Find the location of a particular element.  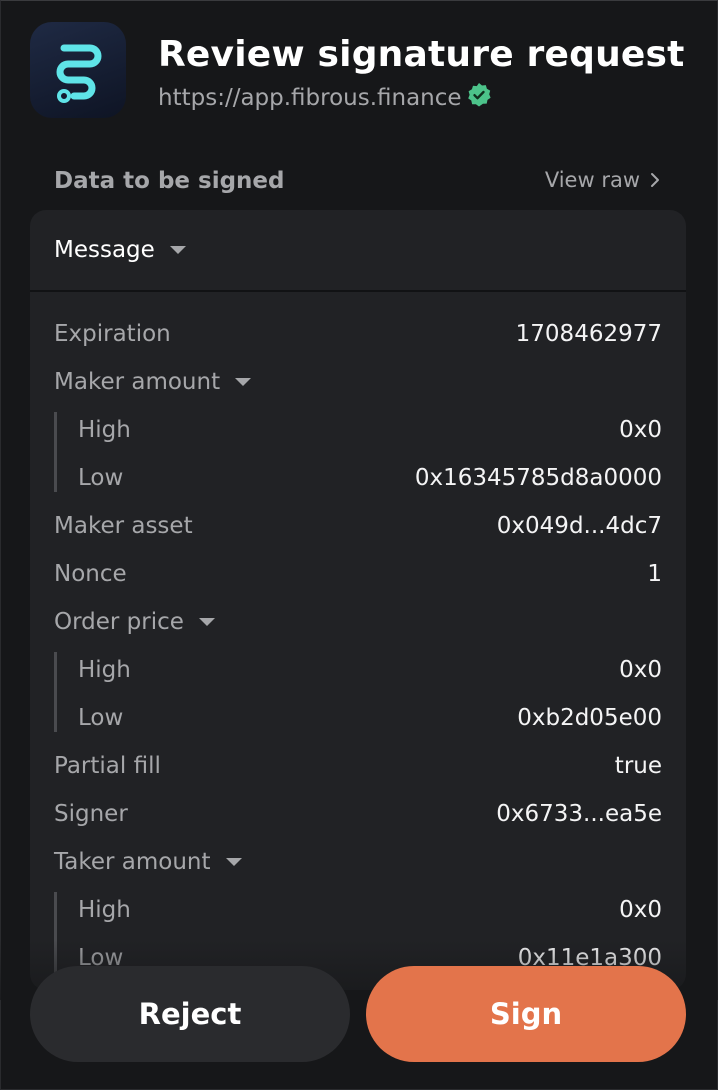

field-row-maker-asset: Maker asset 0x049d...4dc7 is located at coordinates (358, 526).